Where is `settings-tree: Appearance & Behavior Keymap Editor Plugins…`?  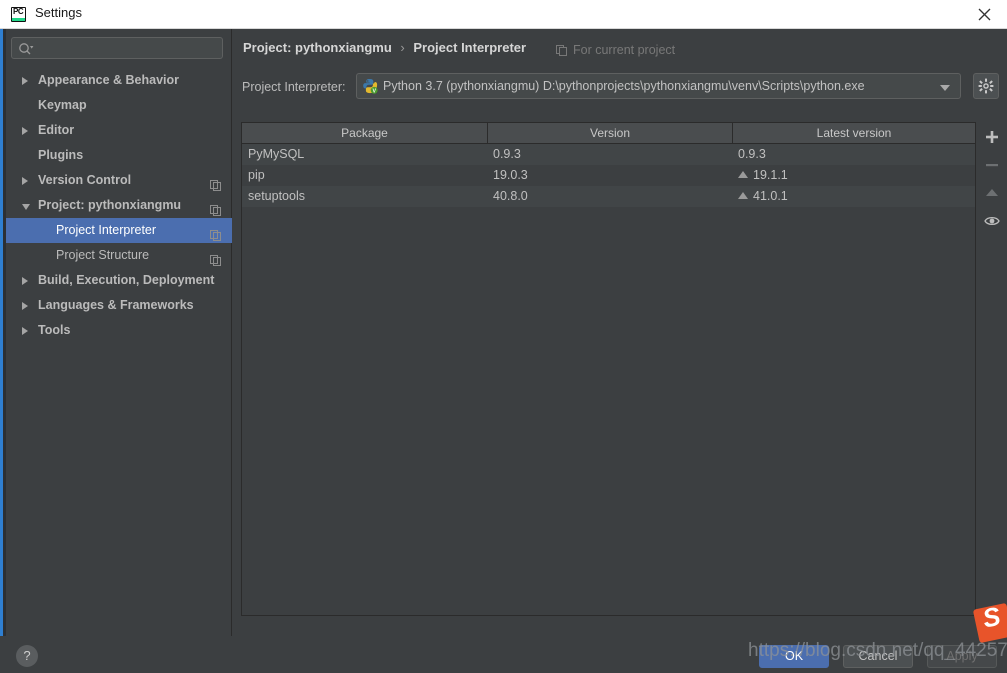 settings-tree: Appearance & Behavior Keymap Editor Plugins… is located at coordinates (119, 205).